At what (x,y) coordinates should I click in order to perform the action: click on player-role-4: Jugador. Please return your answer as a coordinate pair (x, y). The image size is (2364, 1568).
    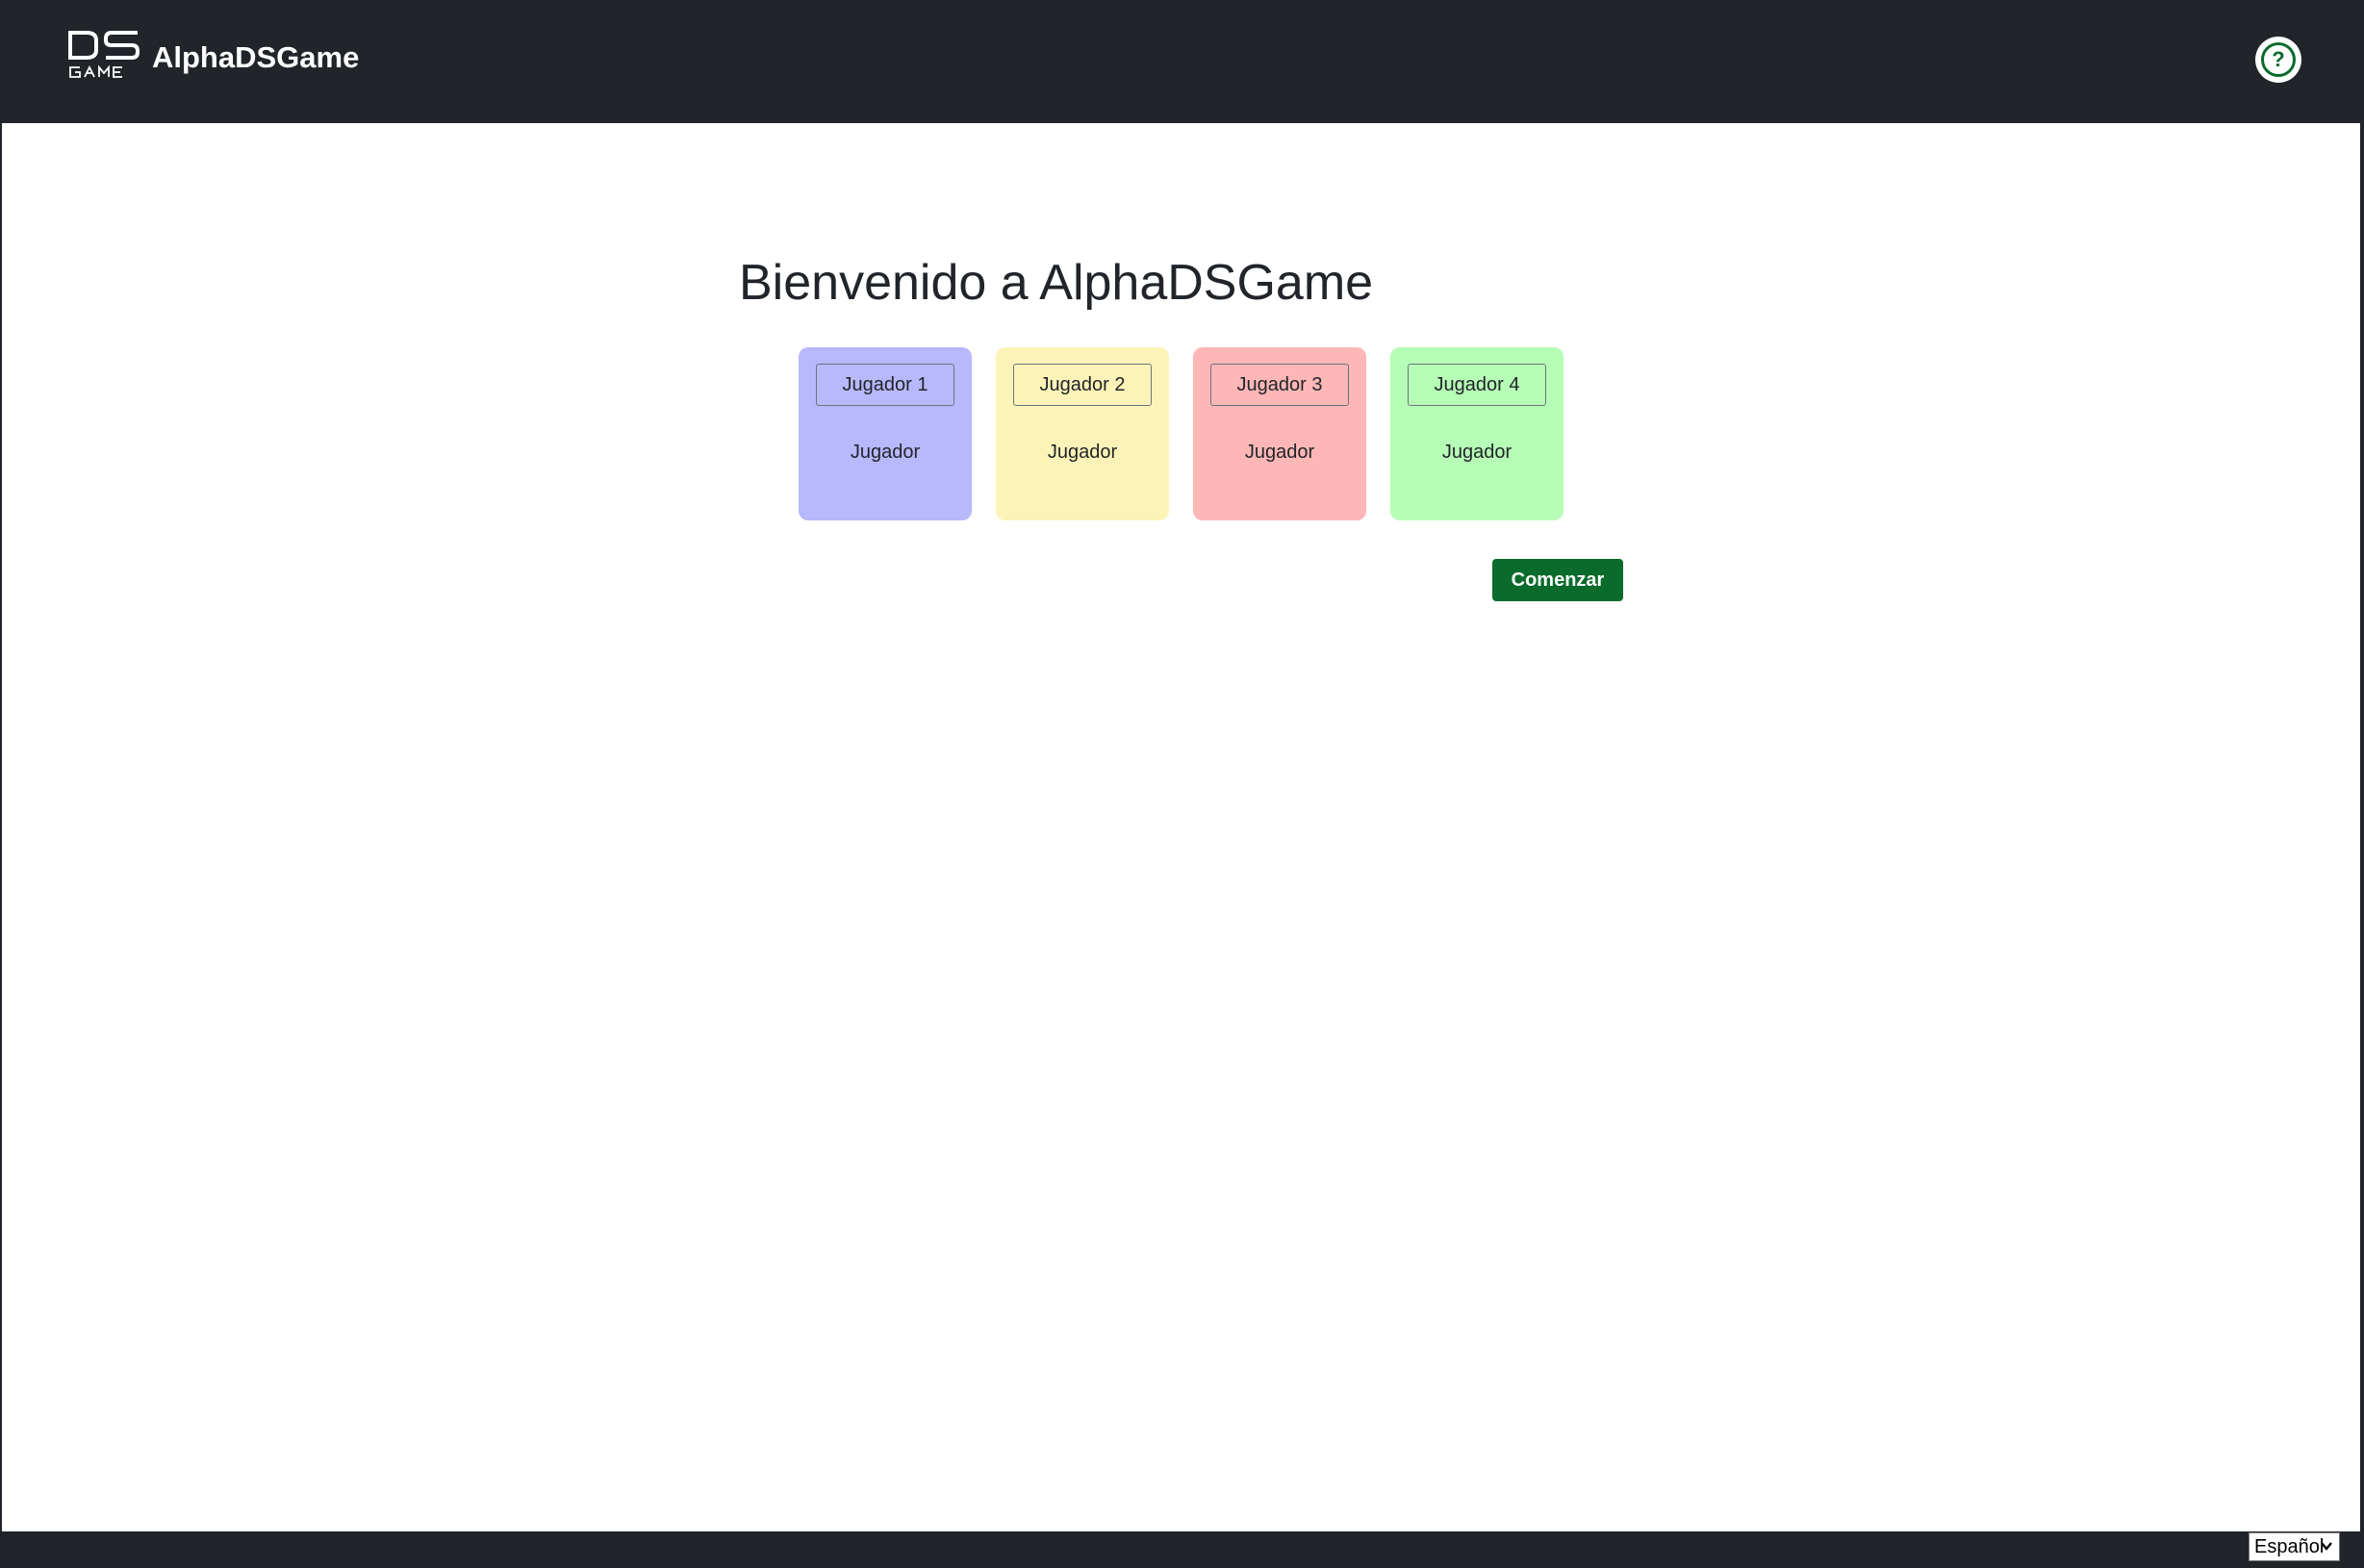
    Looking at the image, I should click on (1477, 452).